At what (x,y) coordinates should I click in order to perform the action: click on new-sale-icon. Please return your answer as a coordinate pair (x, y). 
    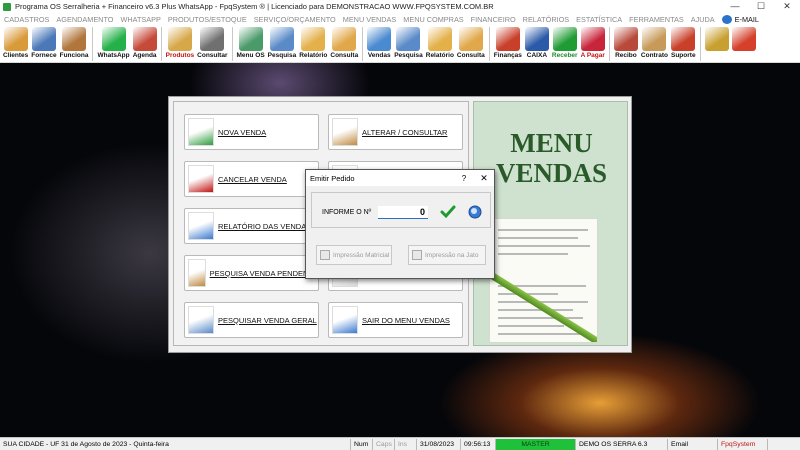
    Looking at the image, I should click on (201, 132).